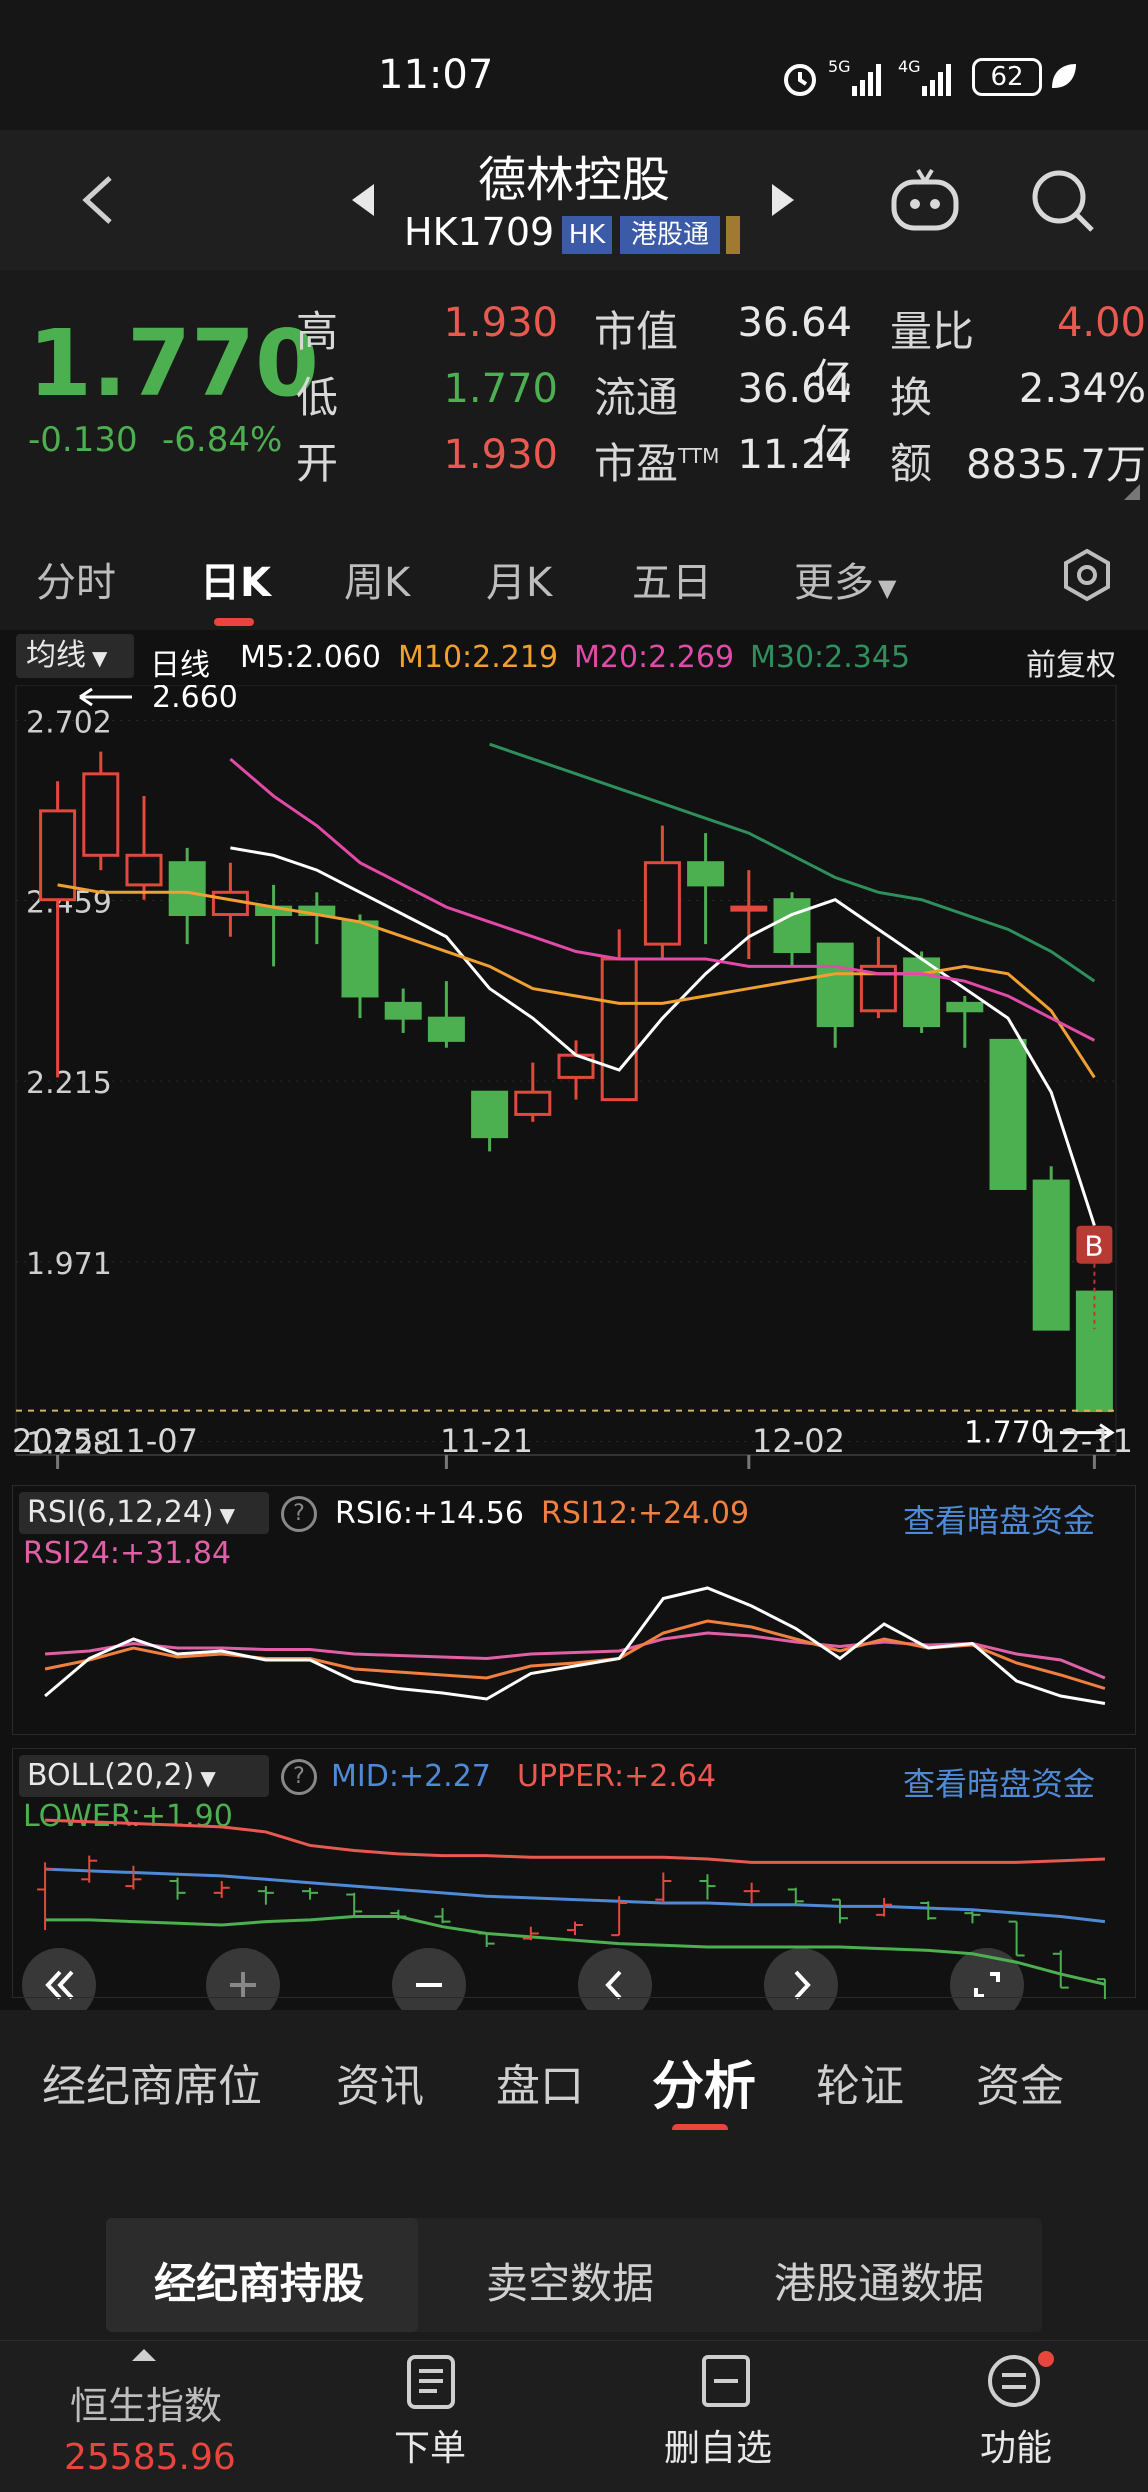  I want to click on caret-down-icon: ▼, so click(227, 1515).